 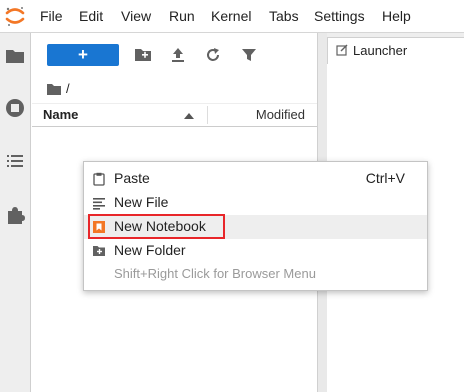 What do you see at coordinates (150, 250) in the screenshot?
I see `menu-item-new-folder-label: New Folder` at bounding box center [150, 250].